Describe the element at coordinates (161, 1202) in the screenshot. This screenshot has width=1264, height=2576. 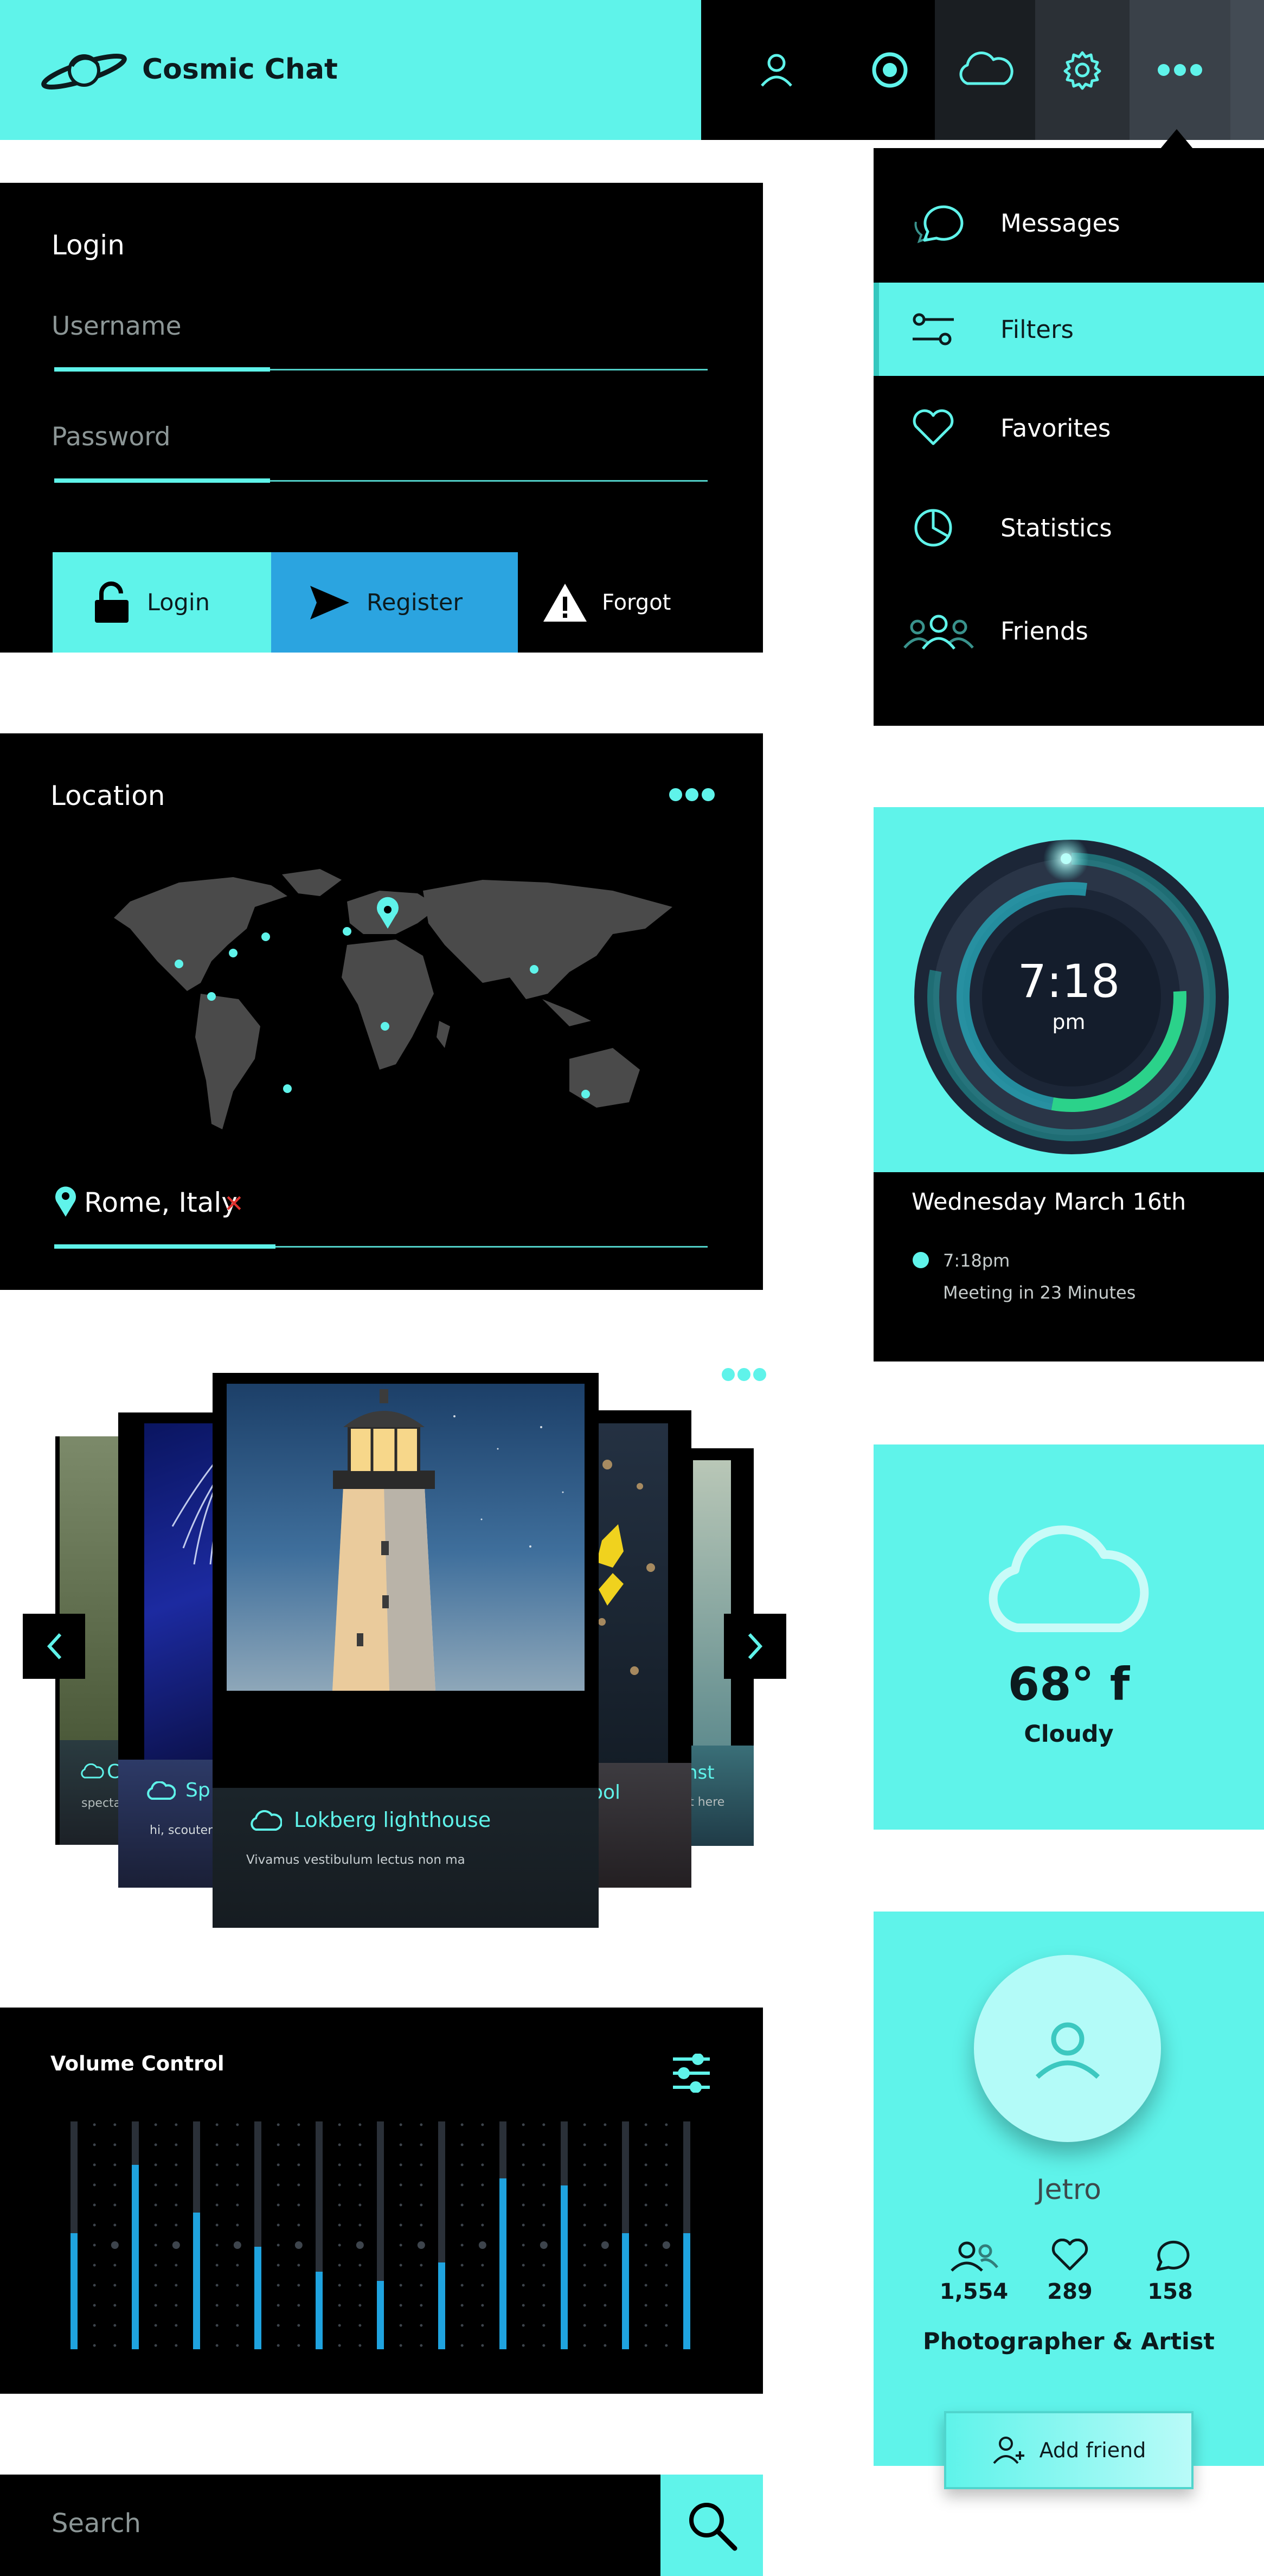
I see `location-name: Rome, Italy` at that location.